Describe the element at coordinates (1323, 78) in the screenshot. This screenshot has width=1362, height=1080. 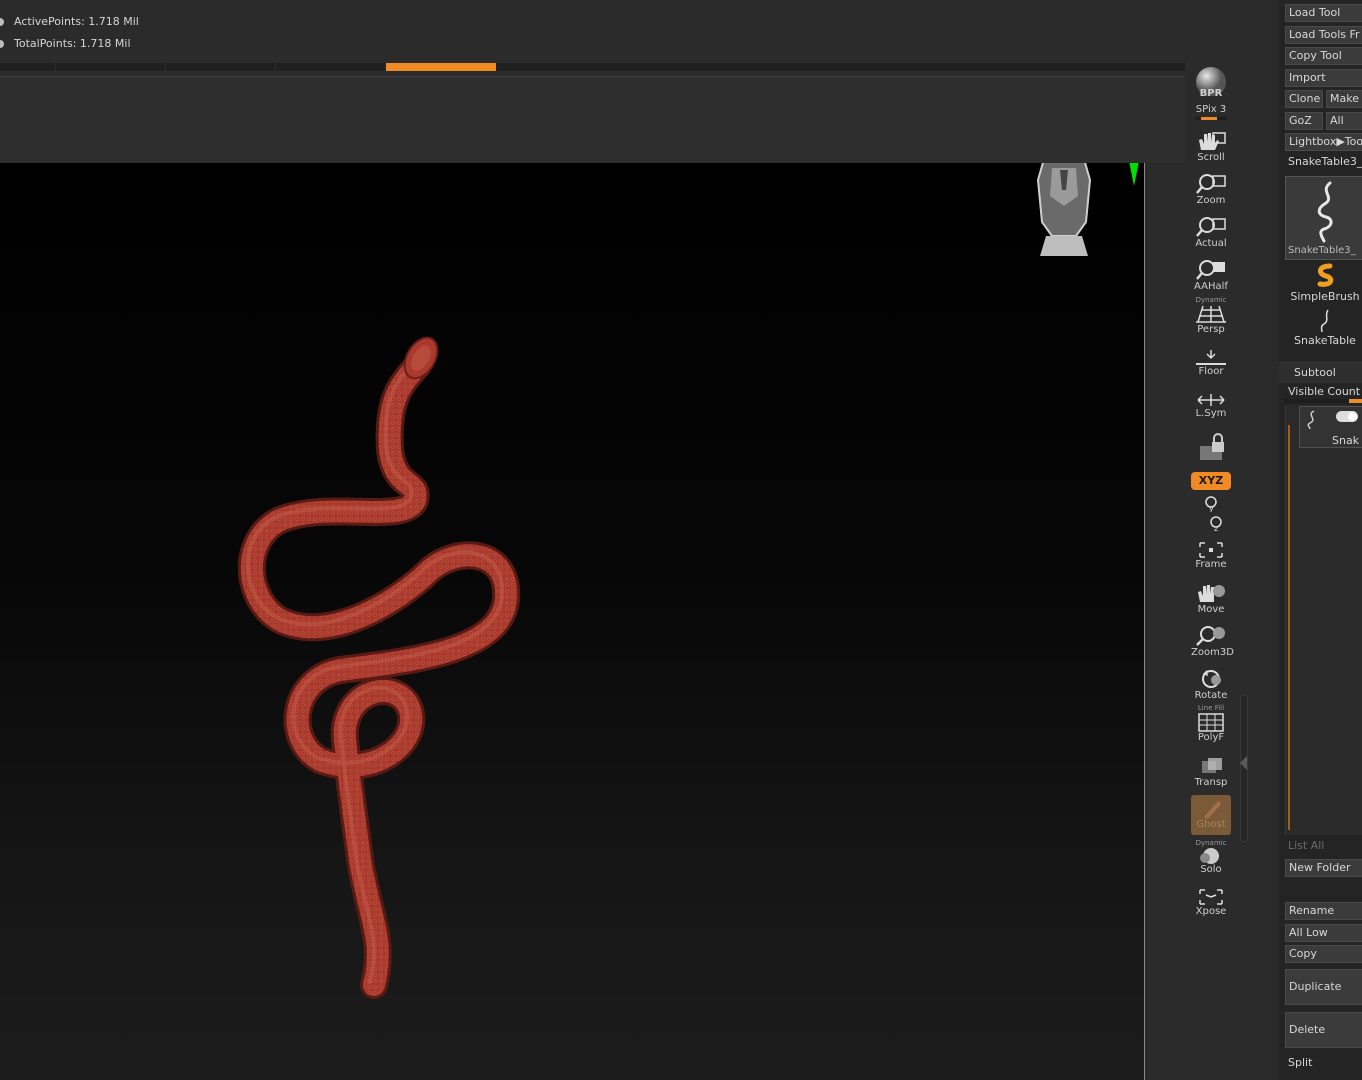
I see `import-button: Import` at that location.